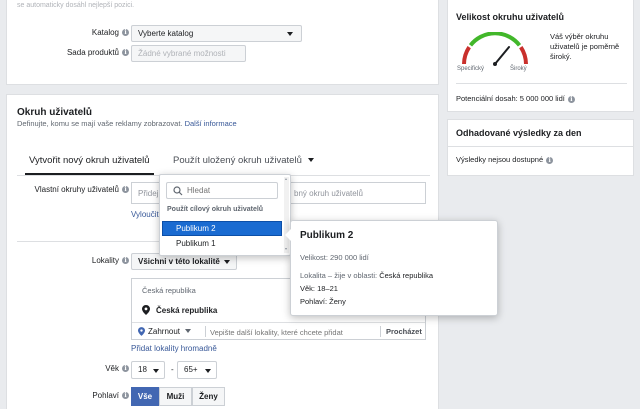  I want to click on gender-label-text: Pohlaví, so click(105, 395).